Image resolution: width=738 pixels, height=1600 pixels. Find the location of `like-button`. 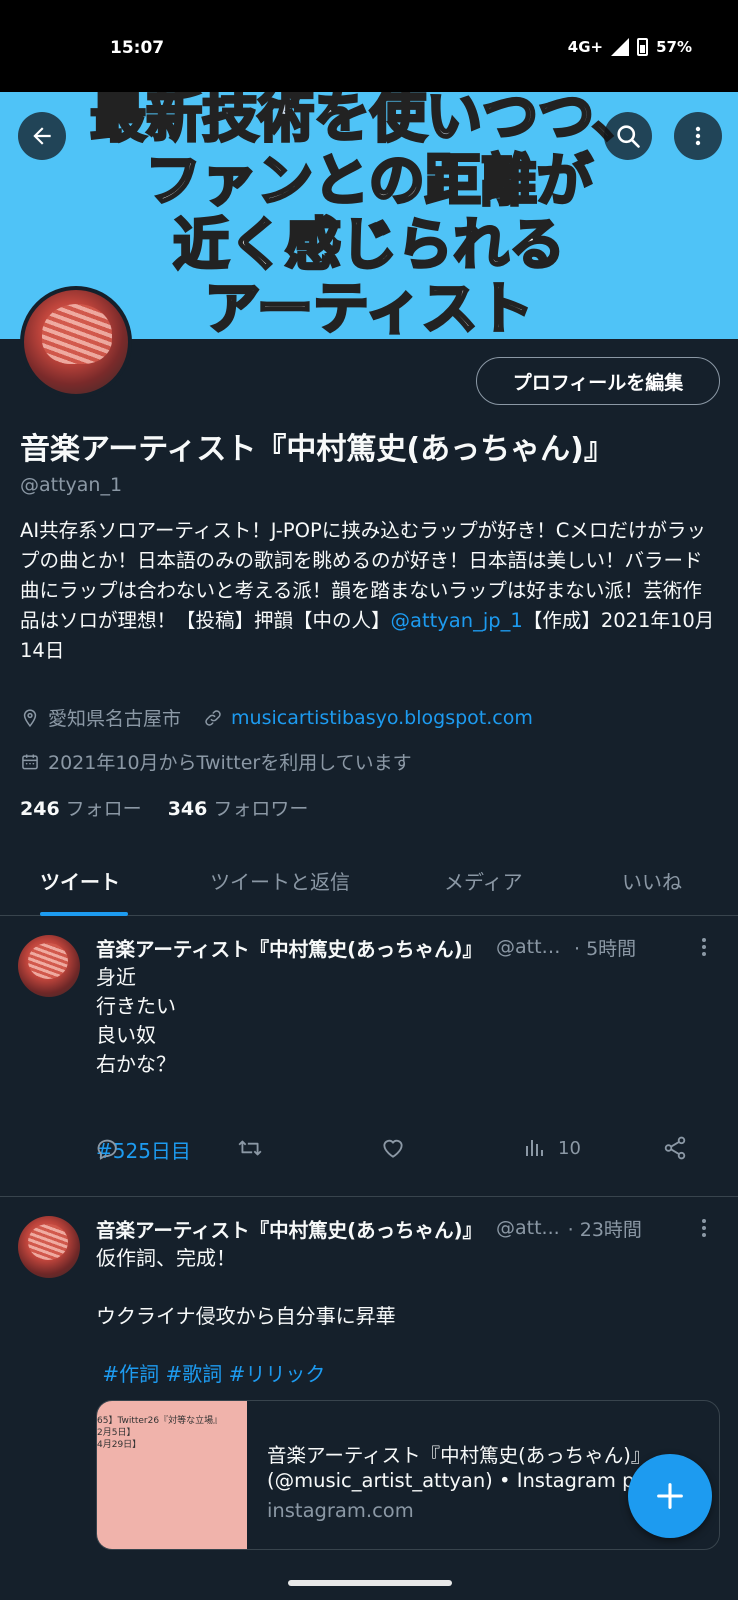

like-button is located at coordinates (393, 1148).